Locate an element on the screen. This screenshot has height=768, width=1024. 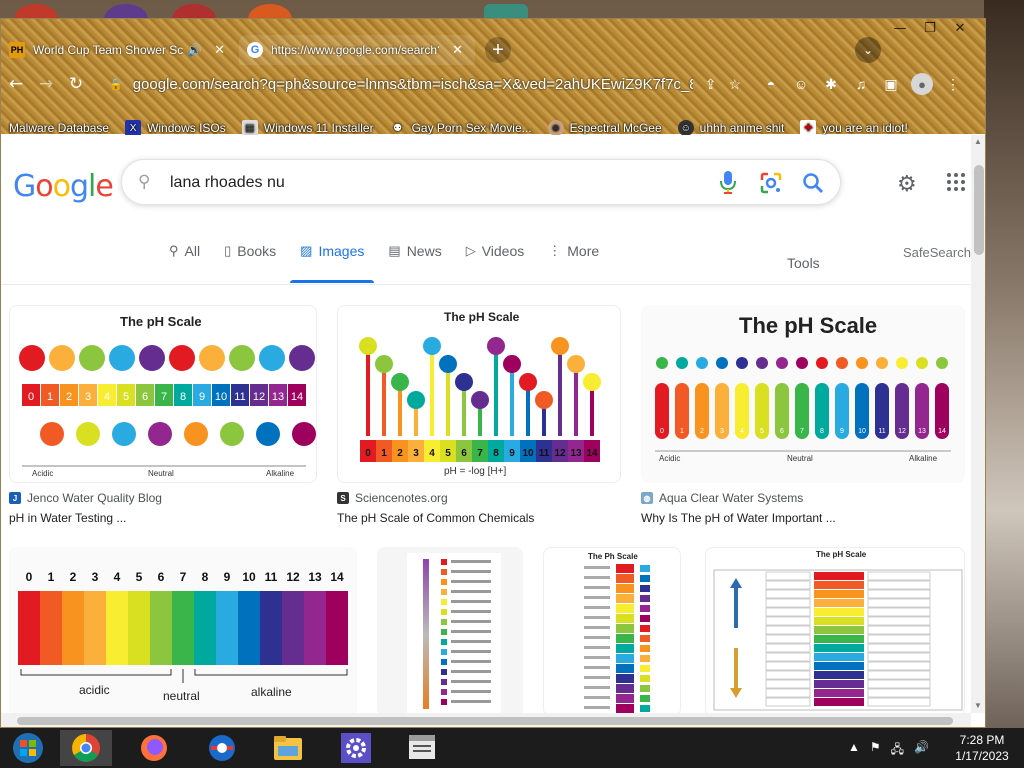
tab-google-search: G https://www.google.com/search? ✕ is located at coordinates (357, 50).